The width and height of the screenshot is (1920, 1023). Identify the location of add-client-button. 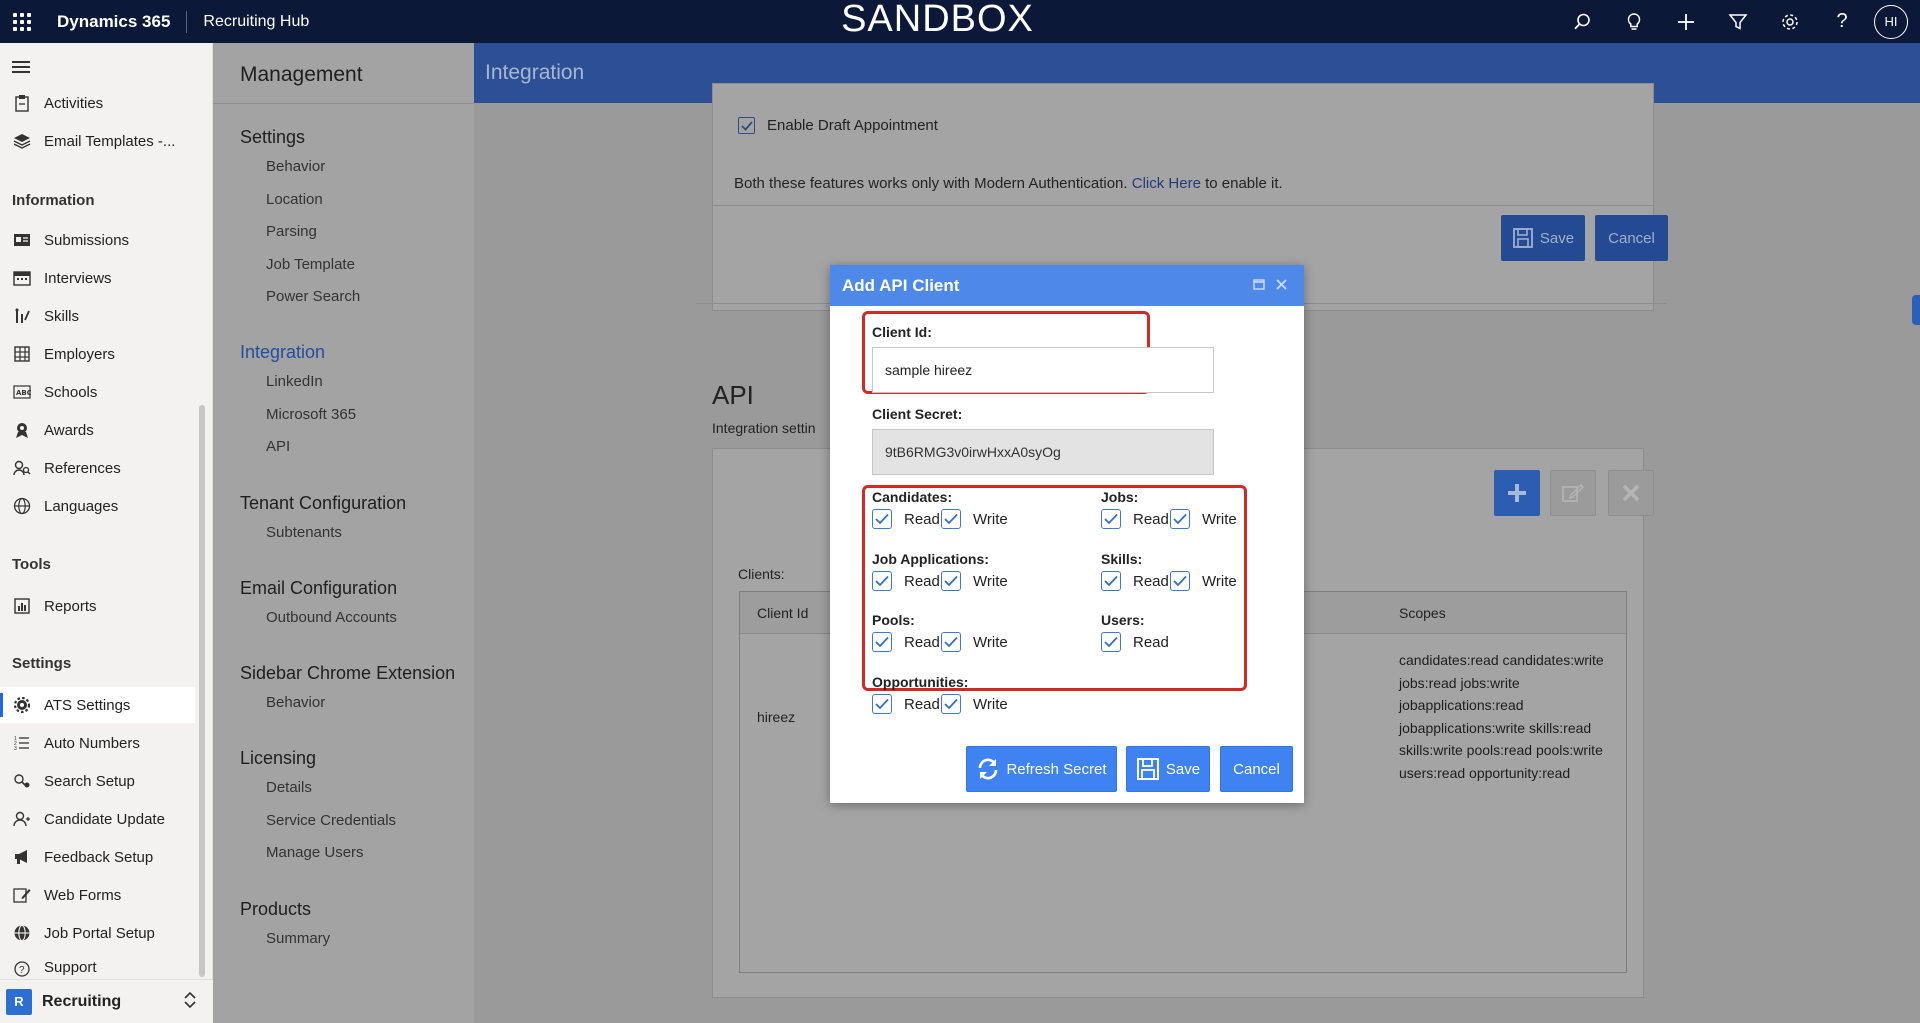
(1517, 493).